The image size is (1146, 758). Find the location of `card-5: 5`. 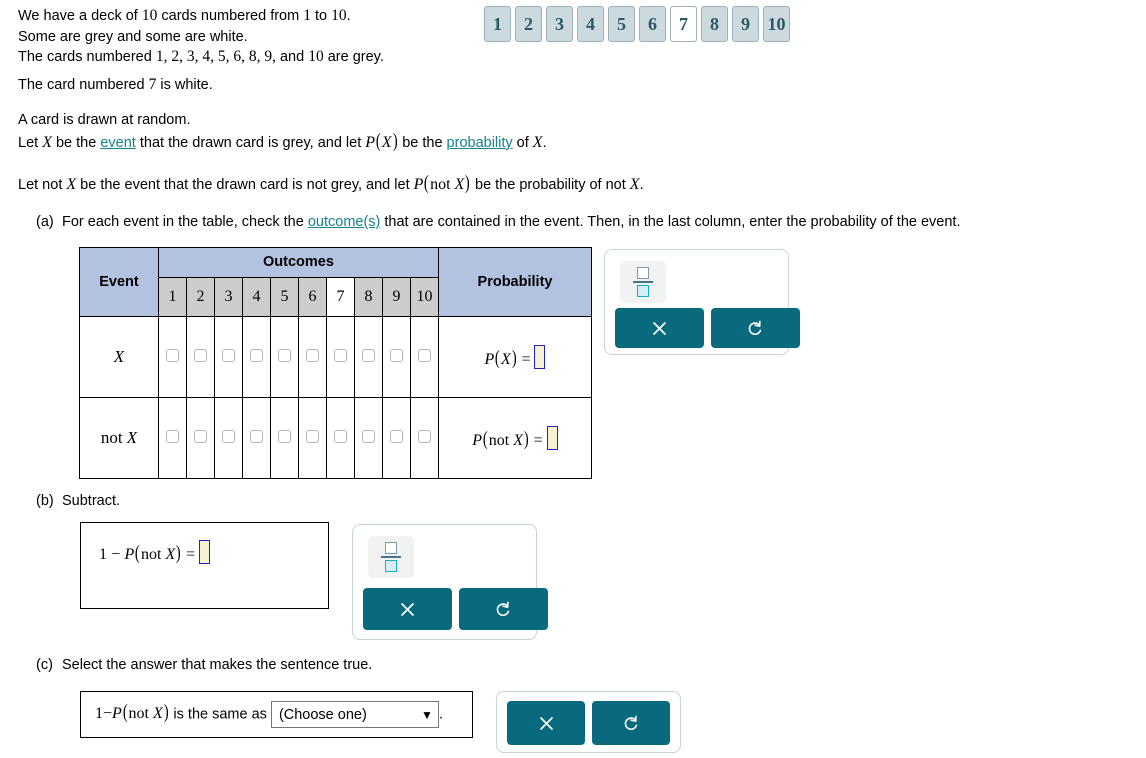

card-5: 5 is located at coordinates (621, 24).